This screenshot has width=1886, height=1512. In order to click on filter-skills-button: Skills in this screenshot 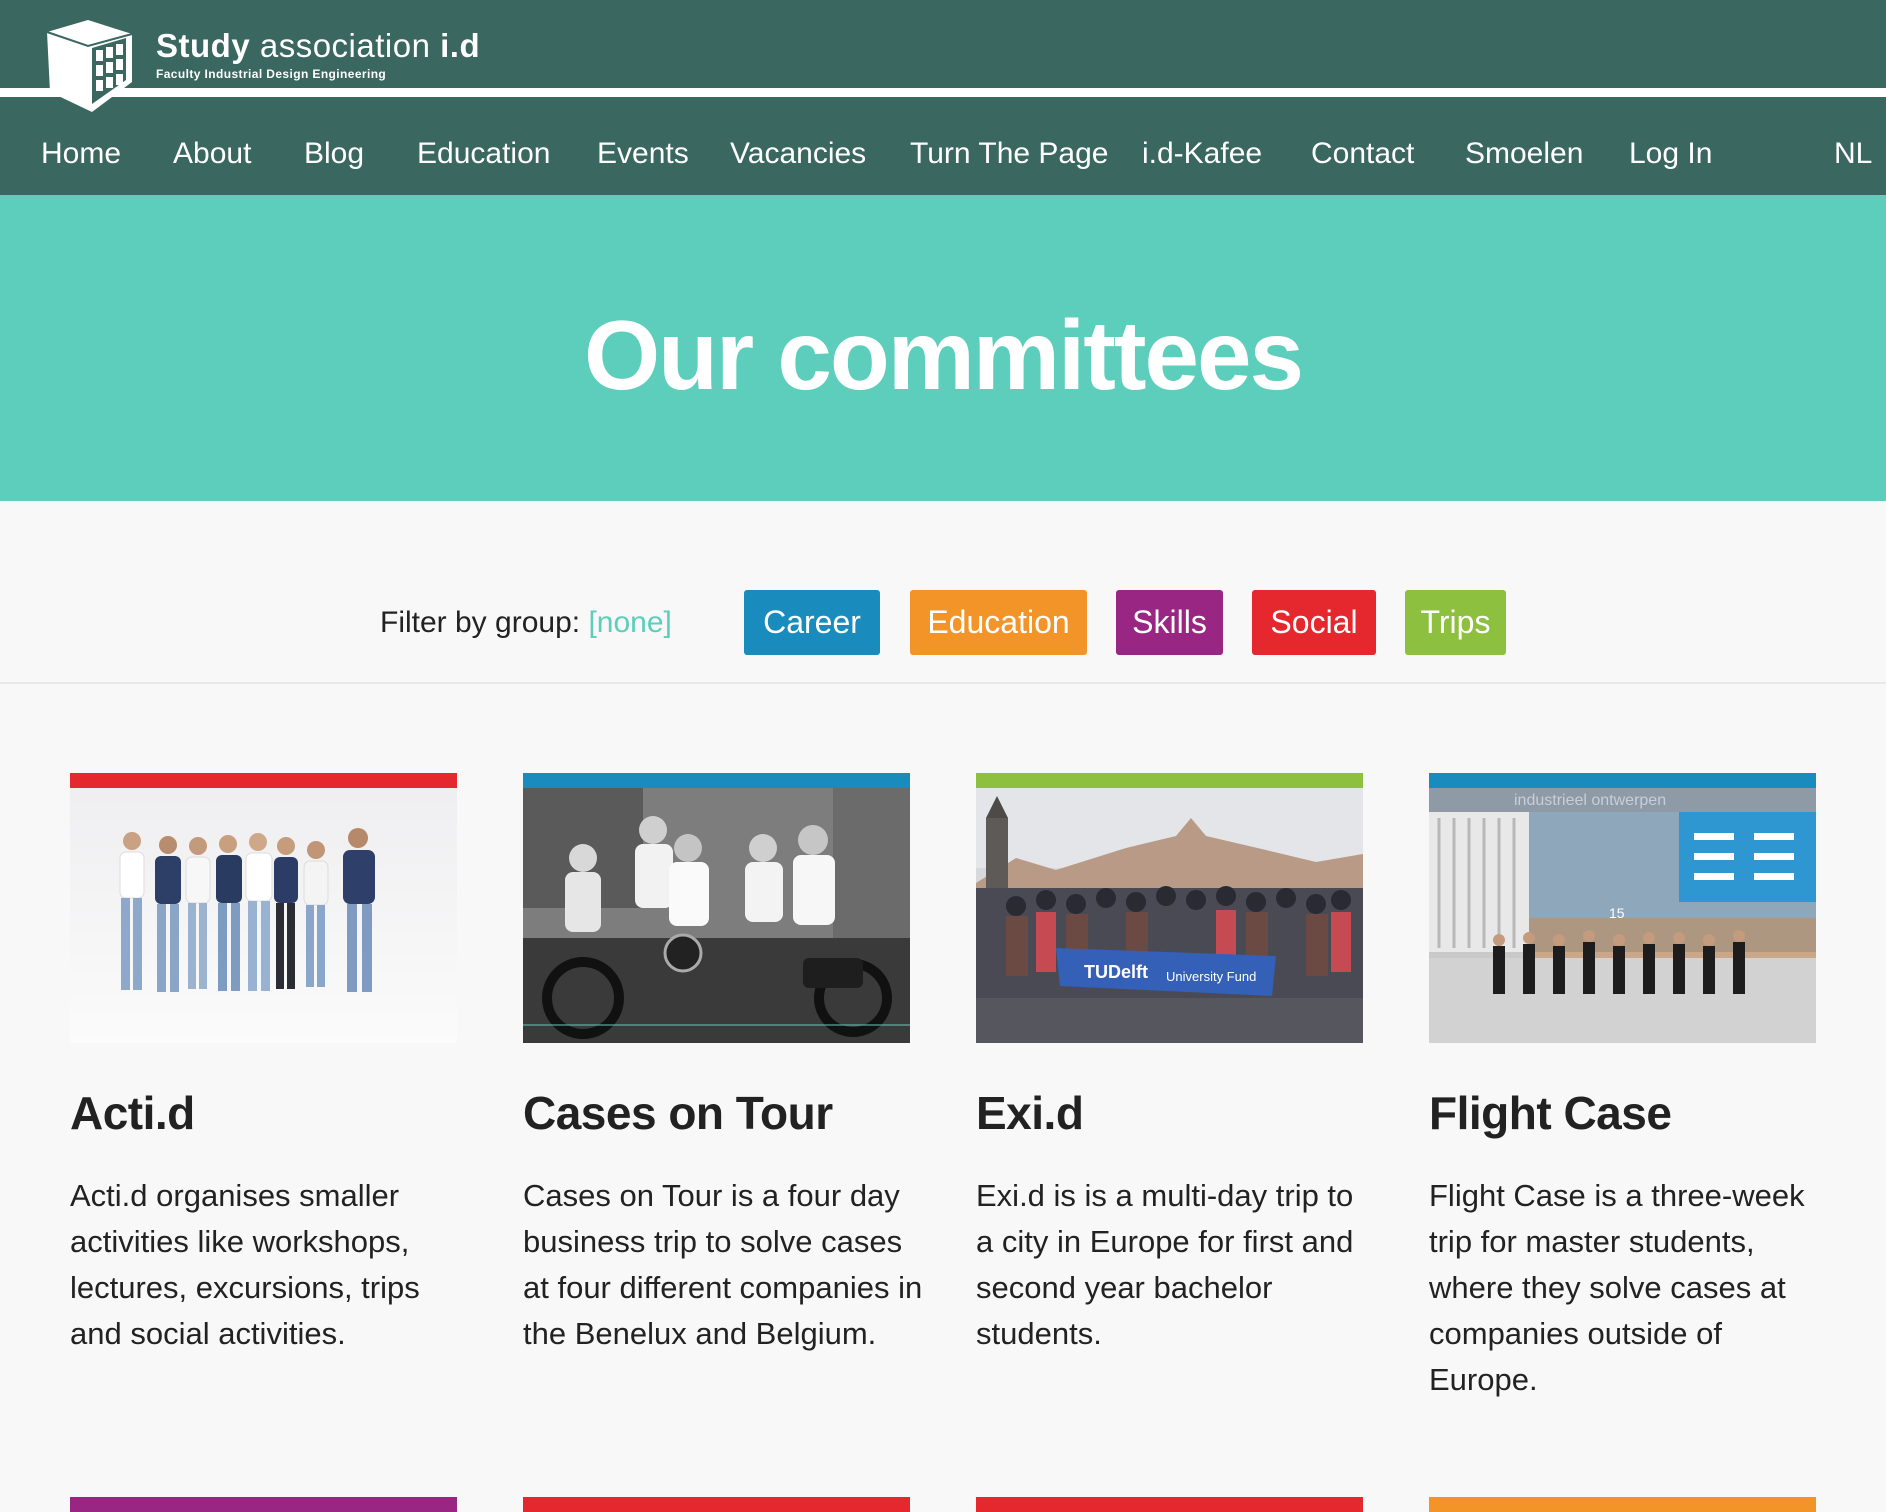, I will do `click(1169, 622)`.